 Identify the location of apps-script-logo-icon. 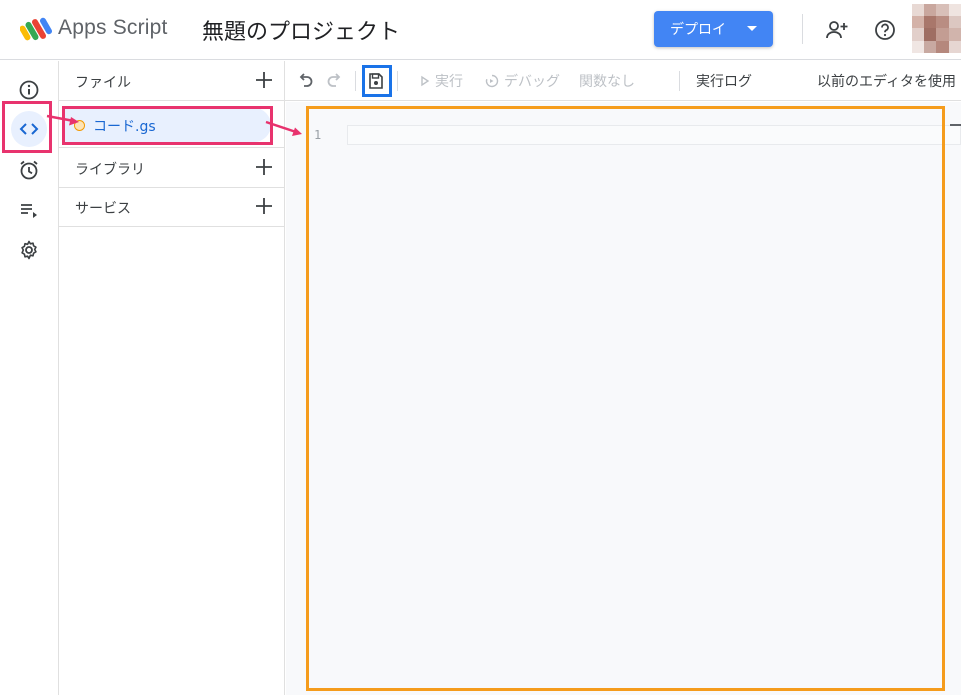
(36, 30).